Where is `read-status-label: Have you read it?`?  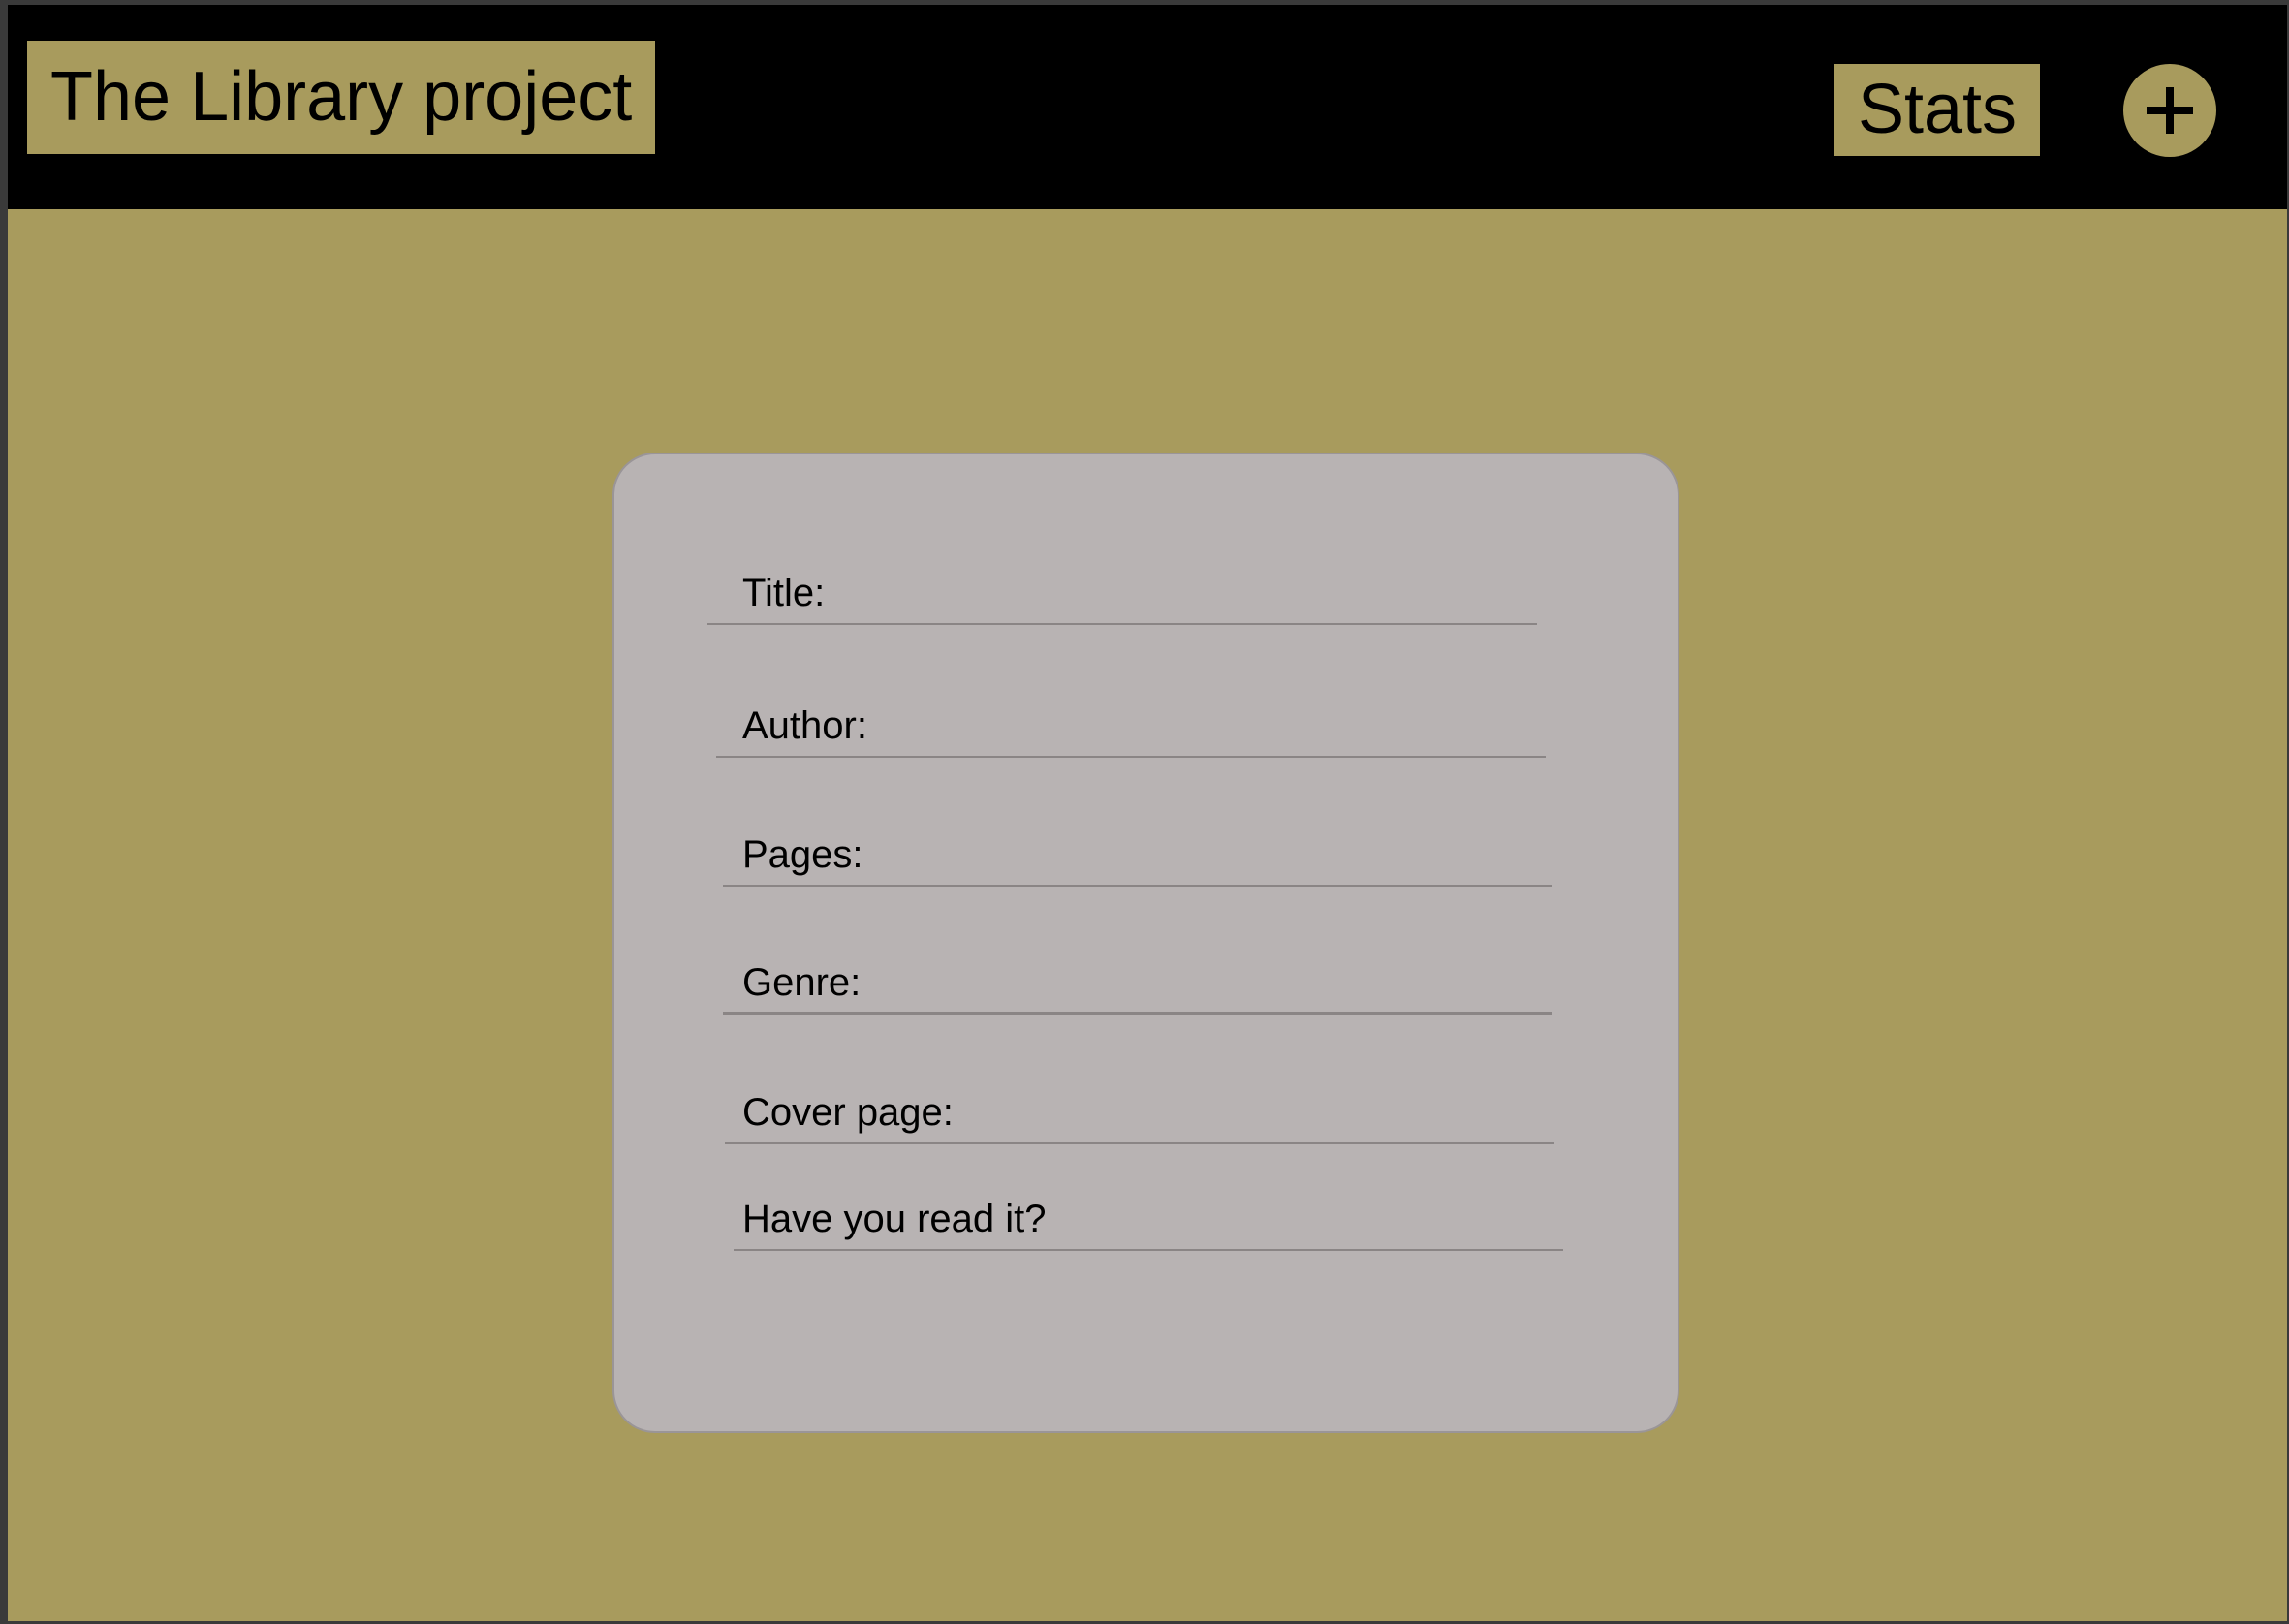 read-status-label: Have you read it? is located at coordinates (894, 1219).